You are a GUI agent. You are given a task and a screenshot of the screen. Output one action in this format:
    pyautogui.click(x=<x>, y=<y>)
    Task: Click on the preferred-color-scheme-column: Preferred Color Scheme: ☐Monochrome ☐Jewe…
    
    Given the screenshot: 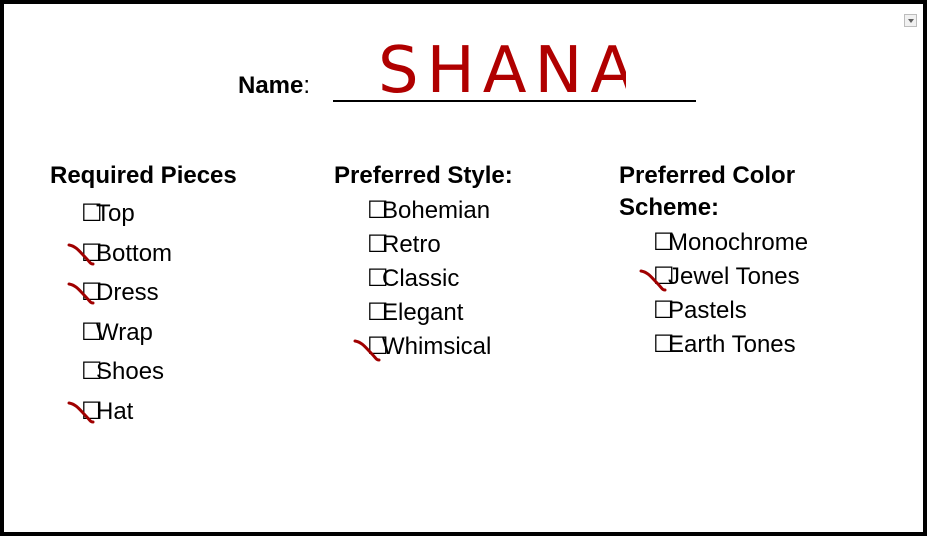 What is the action you would take?
    pyautogui.click(x=734, y=261)
    